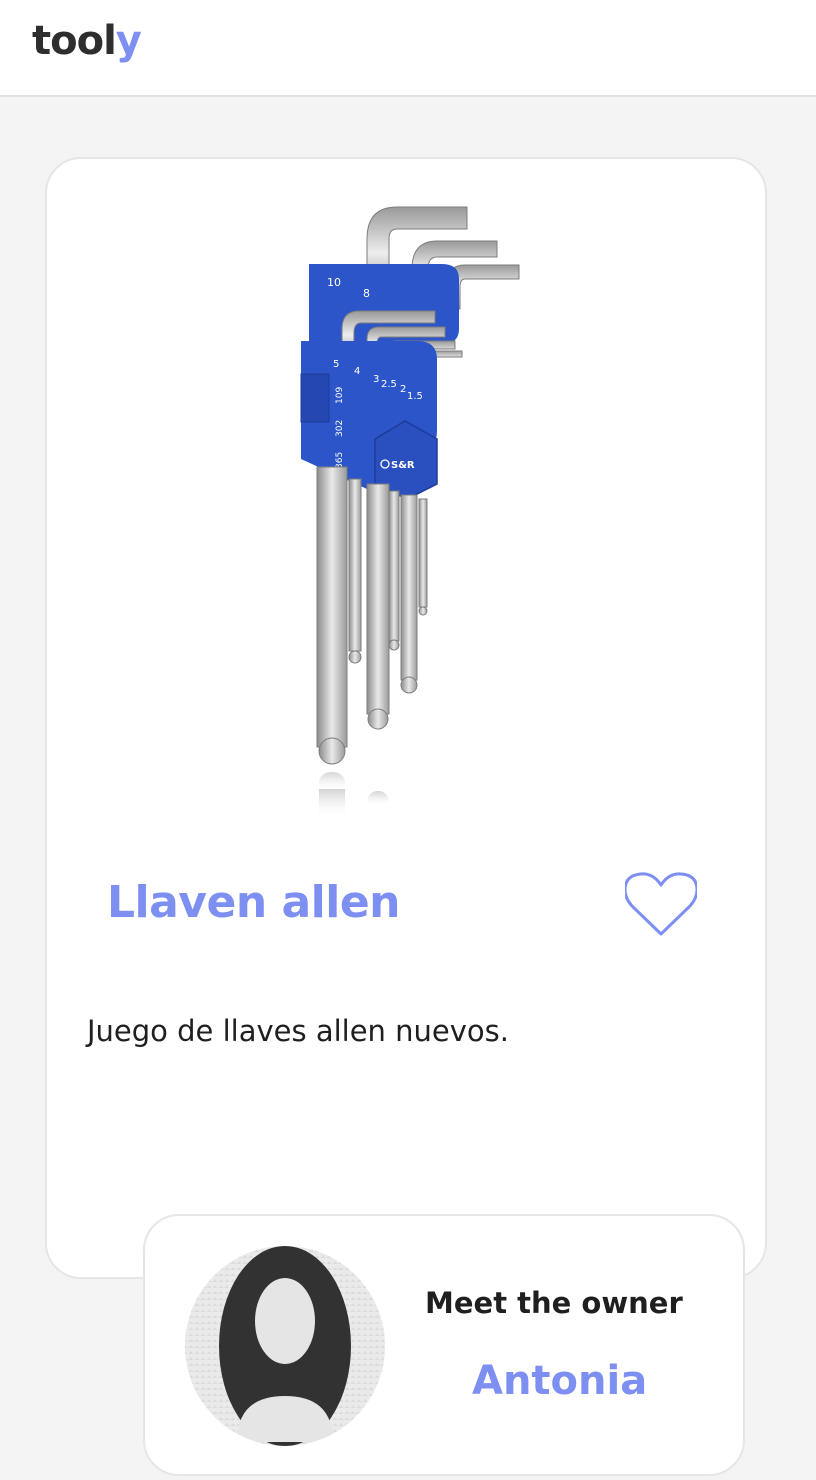  Describe the element at coordinates (554, 1303) in the screenshot. I see `owner-label: Meet the owner` at that location.